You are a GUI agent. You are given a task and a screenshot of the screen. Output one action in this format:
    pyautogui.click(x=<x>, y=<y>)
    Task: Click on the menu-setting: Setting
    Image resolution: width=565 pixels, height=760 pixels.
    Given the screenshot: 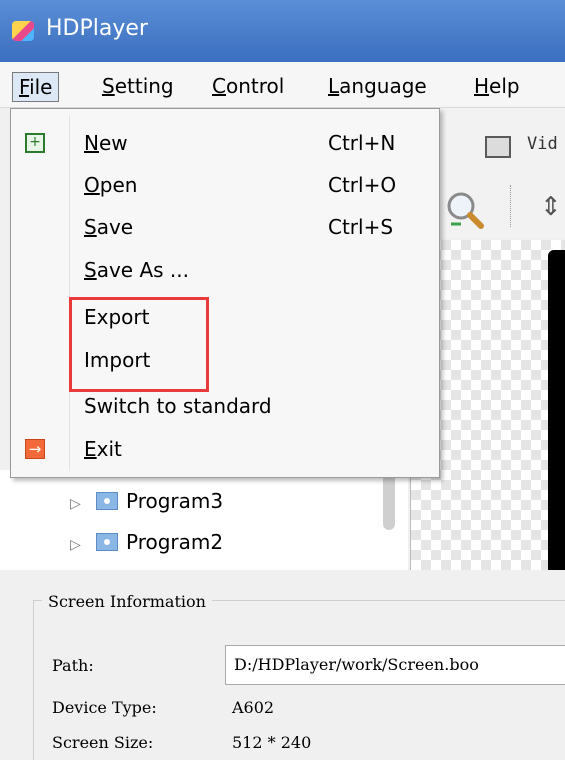 What is the action you would take?
    pyautogui.click(x=138, y=87)
    